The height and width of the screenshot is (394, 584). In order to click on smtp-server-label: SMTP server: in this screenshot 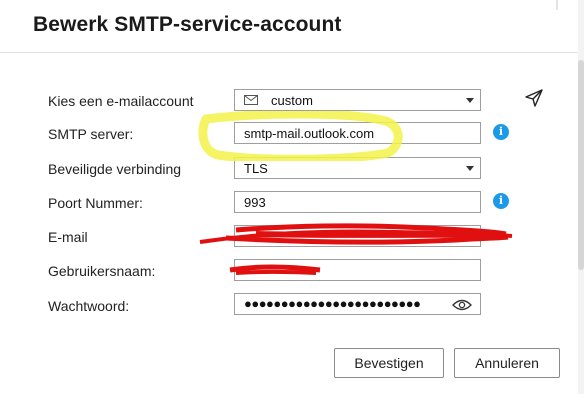, I will do `click(91, 134)`.